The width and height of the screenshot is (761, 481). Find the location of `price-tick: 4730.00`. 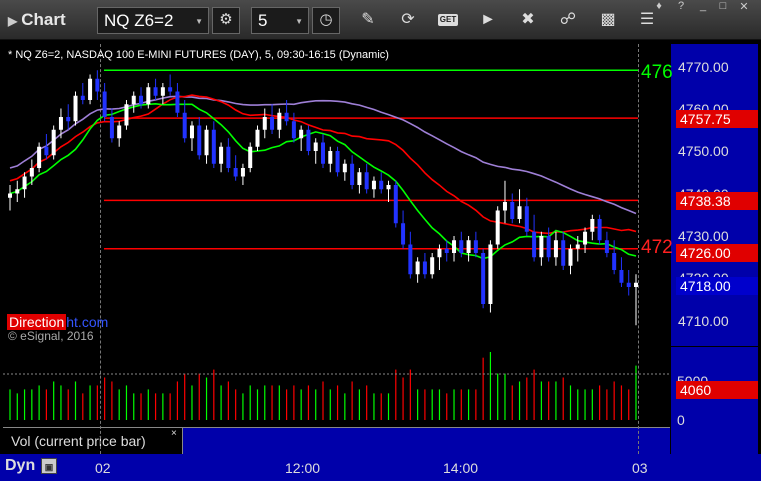

price-tick: 4730.00 is located at coordinates (703, 236).